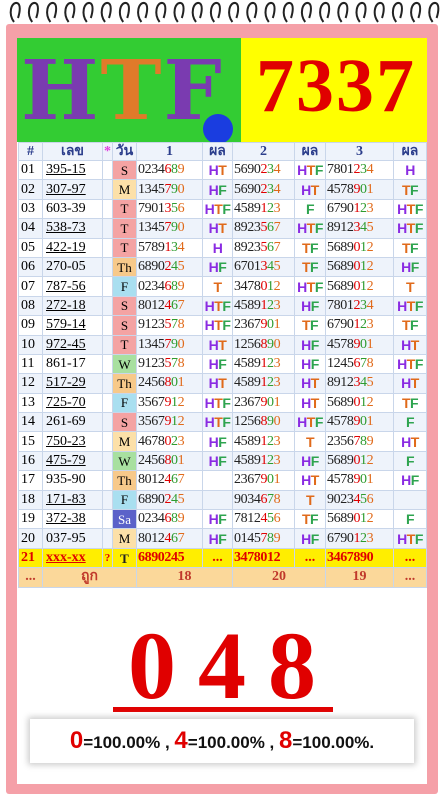 Image resolution: width=445 pixels, height=800 pixels. Describe the element at coordinates (169, 403) in the screenshot. I see `row-set-1: 3567912` at that location.